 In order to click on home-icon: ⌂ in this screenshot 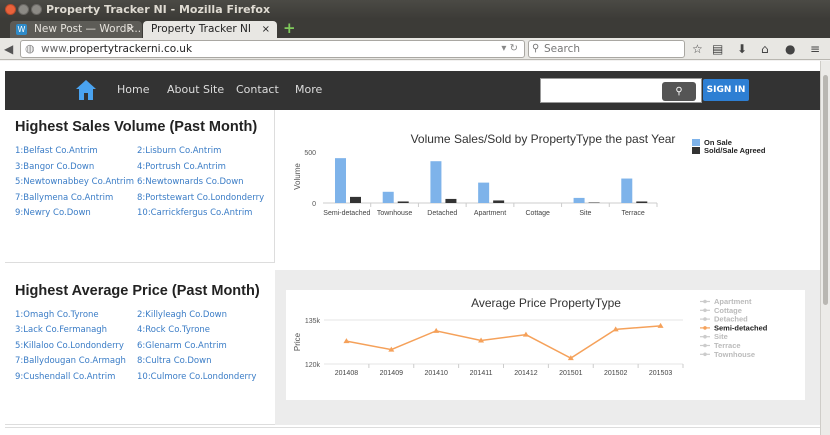, I will do `click(765, 49)`.